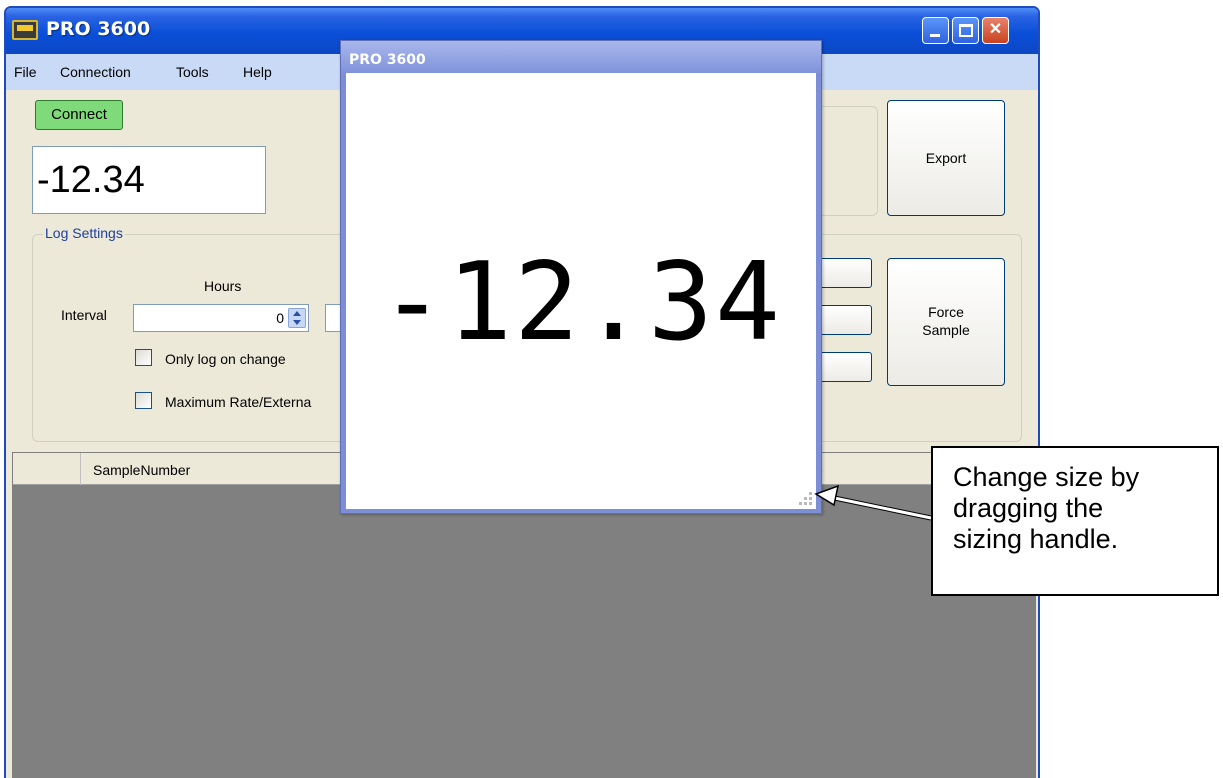 The width and height of the screenshot is (1223, 778). I want to click on app-icon, so click(25, 30).